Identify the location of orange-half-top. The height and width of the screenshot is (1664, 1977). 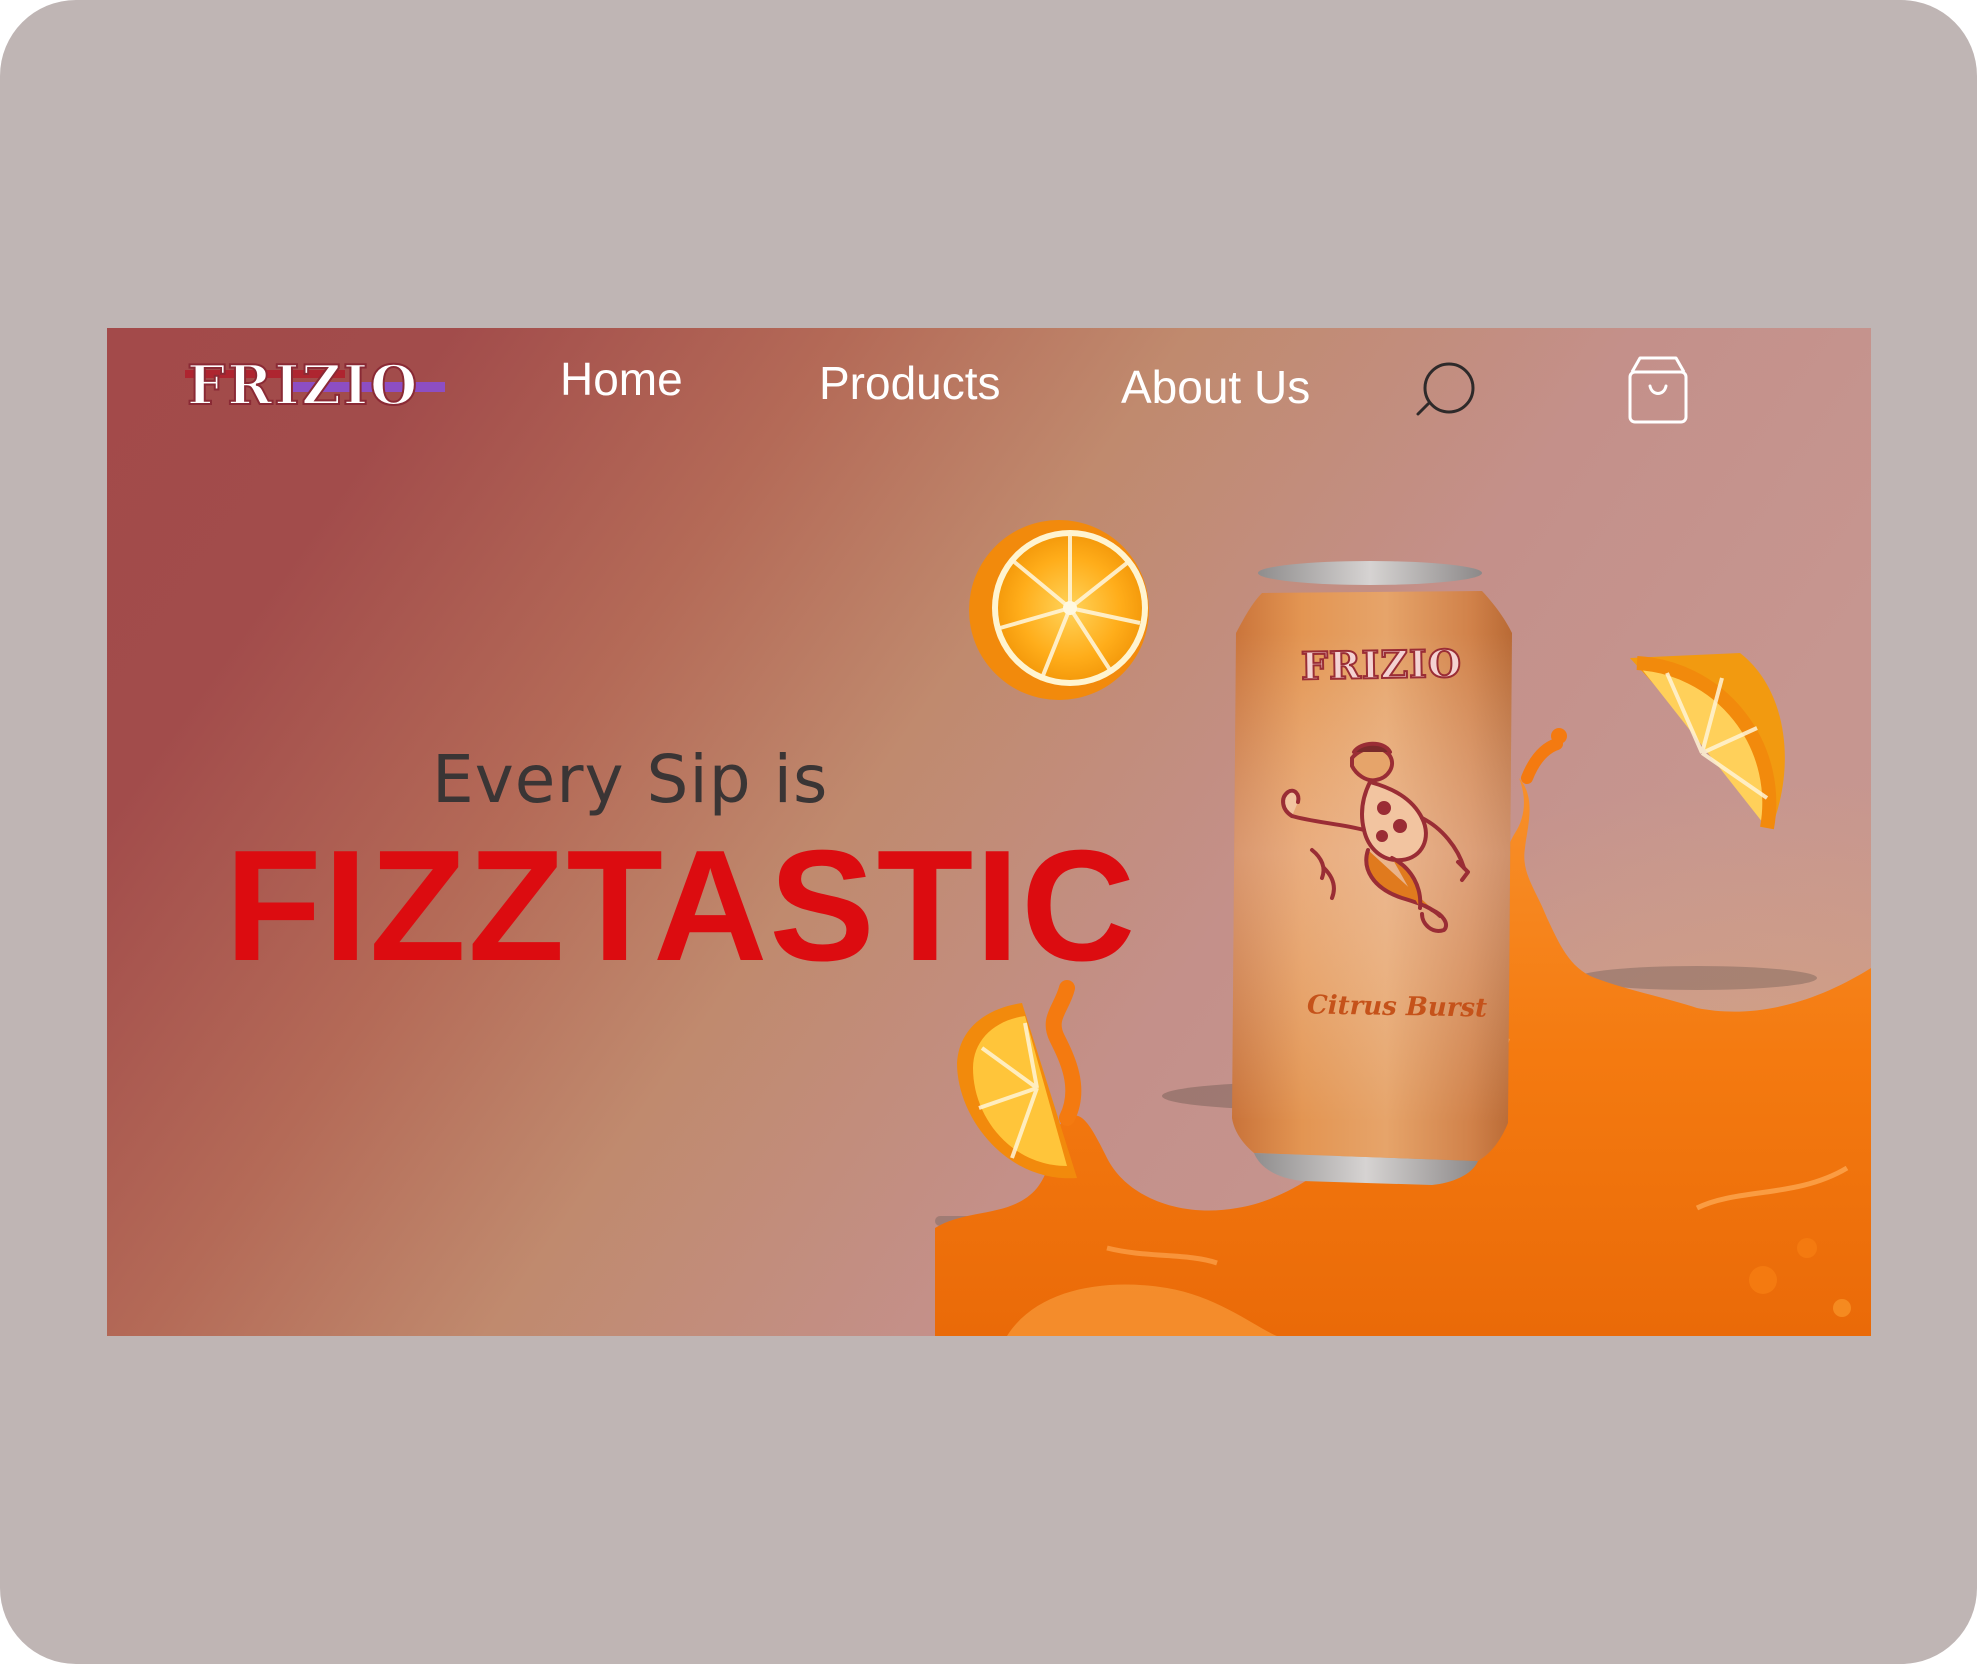
(1059, 610).